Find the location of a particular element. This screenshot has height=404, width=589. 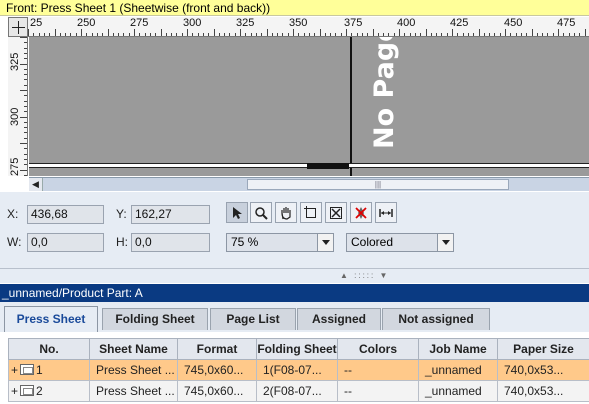

column-header: Job Name is located at coordinates (458, 349).